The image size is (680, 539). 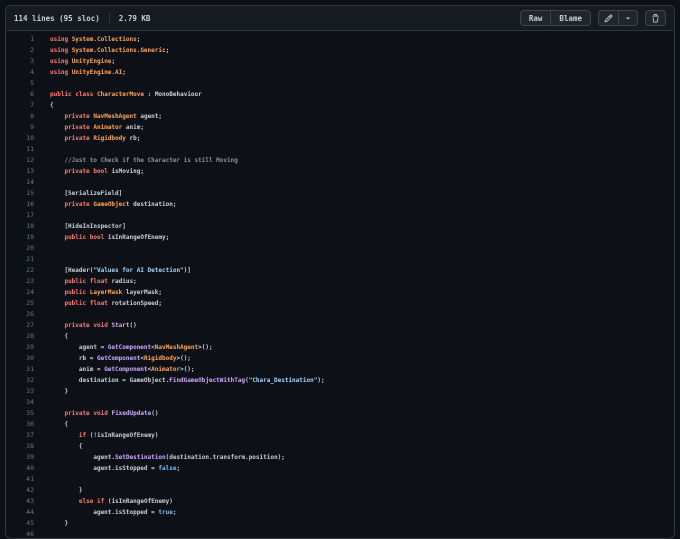 What do you see at coordinates (20, 336) in the screenshot?
I see `line-number: 28` at bounding box center [20, 336].